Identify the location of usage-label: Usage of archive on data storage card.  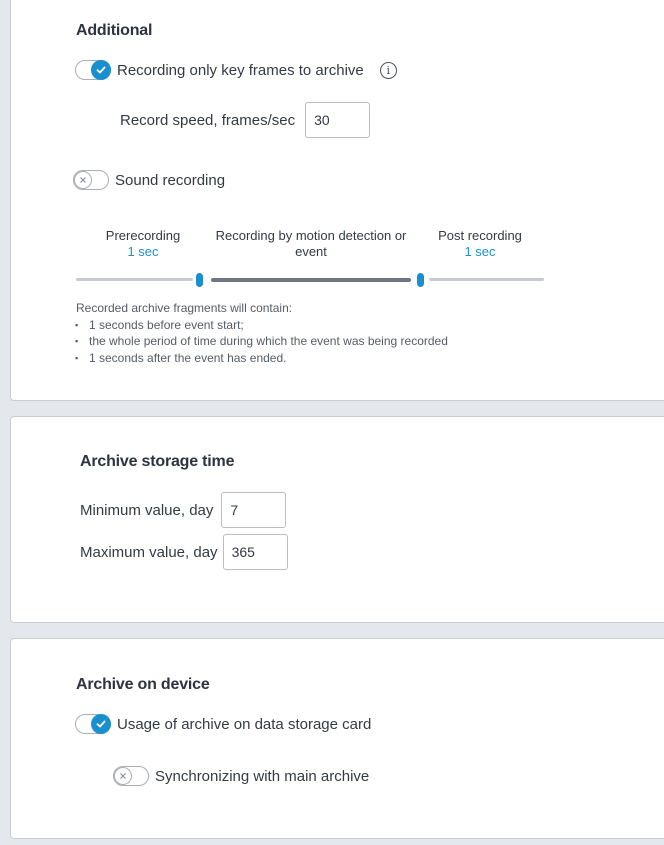
(244, 724).